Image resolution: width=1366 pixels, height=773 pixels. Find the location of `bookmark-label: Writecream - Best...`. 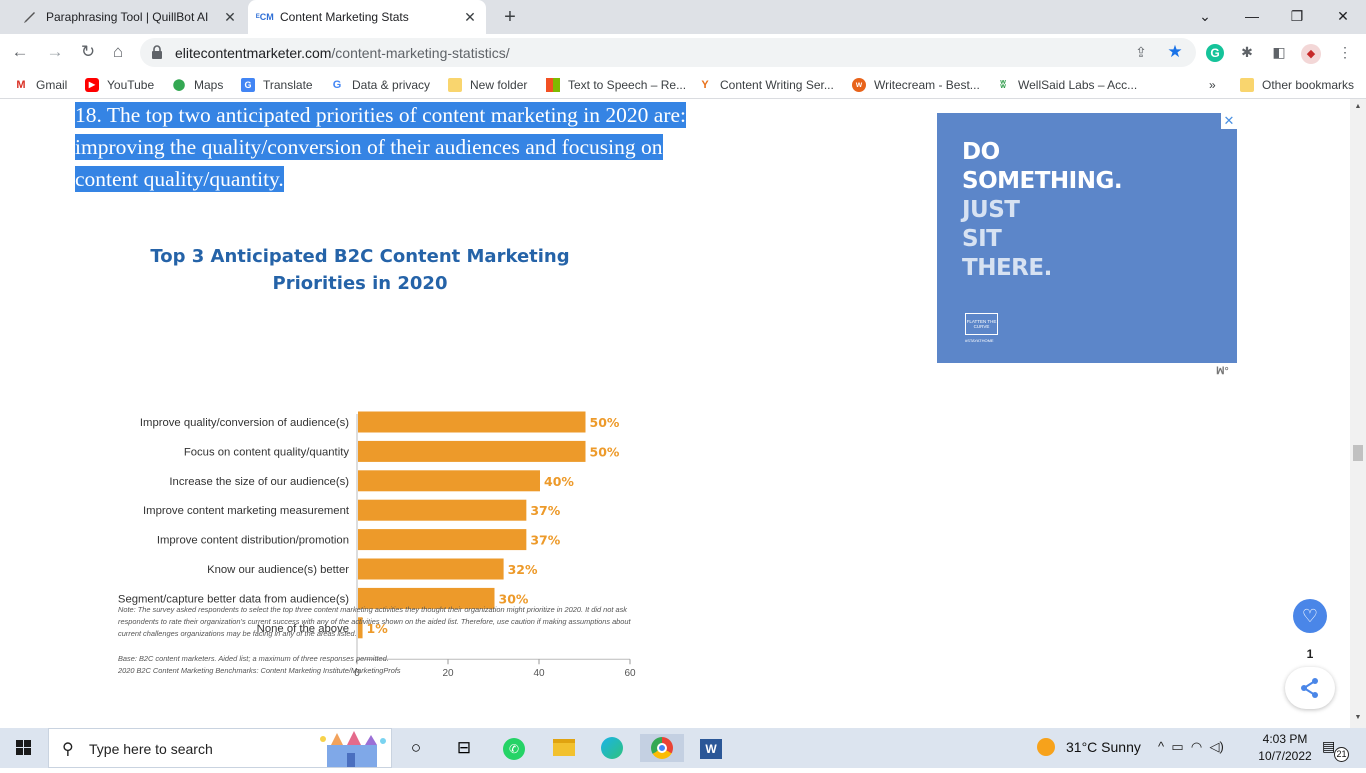

bookmark-label: Writecream - Best... is located at coordinates (927, 85).